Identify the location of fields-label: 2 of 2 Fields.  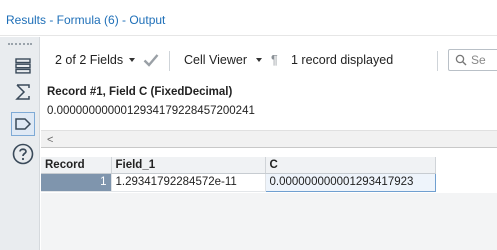
(89, 60).